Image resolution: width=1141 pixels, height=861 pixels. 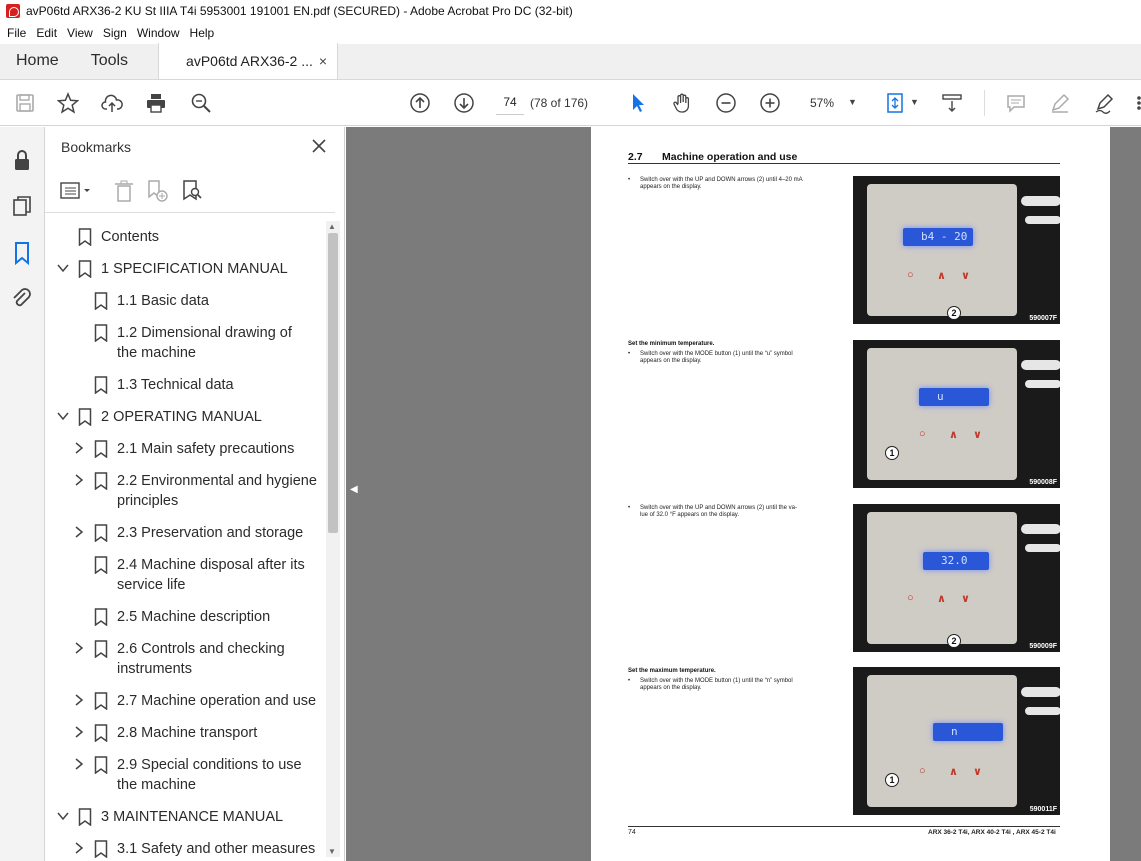 I want to click on zoom-out-icon, so click(x=726, y=103).